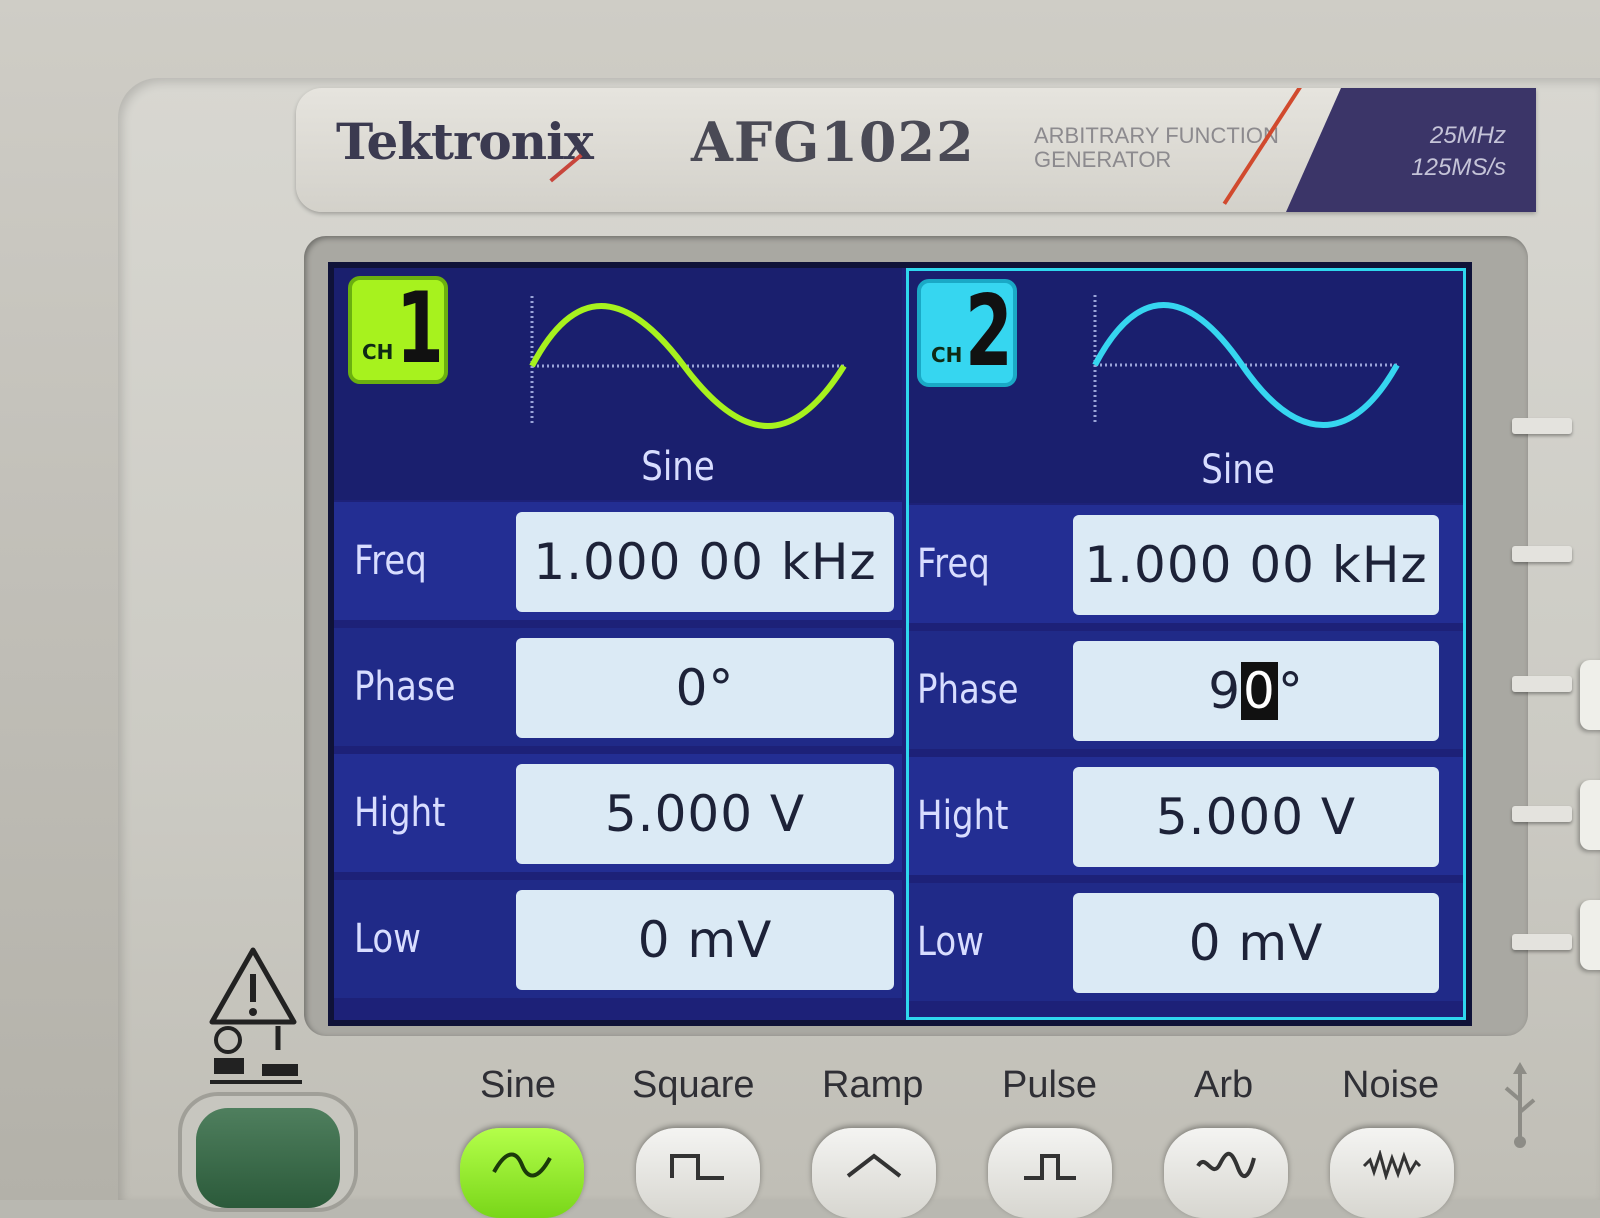 The image size is (1600, 1218). What do you see at coordinates (1259, 691) in the screenshot?
I see `edit-cursor-digit: 0` at bounding box center [1259, 691].